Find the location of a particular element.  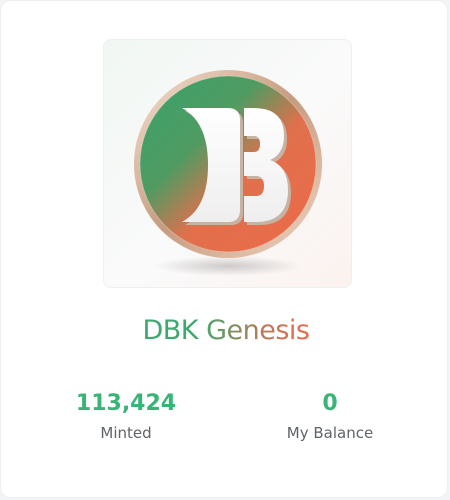

stat-minted: 113,424 Minted is located at coordinates (126, 416).